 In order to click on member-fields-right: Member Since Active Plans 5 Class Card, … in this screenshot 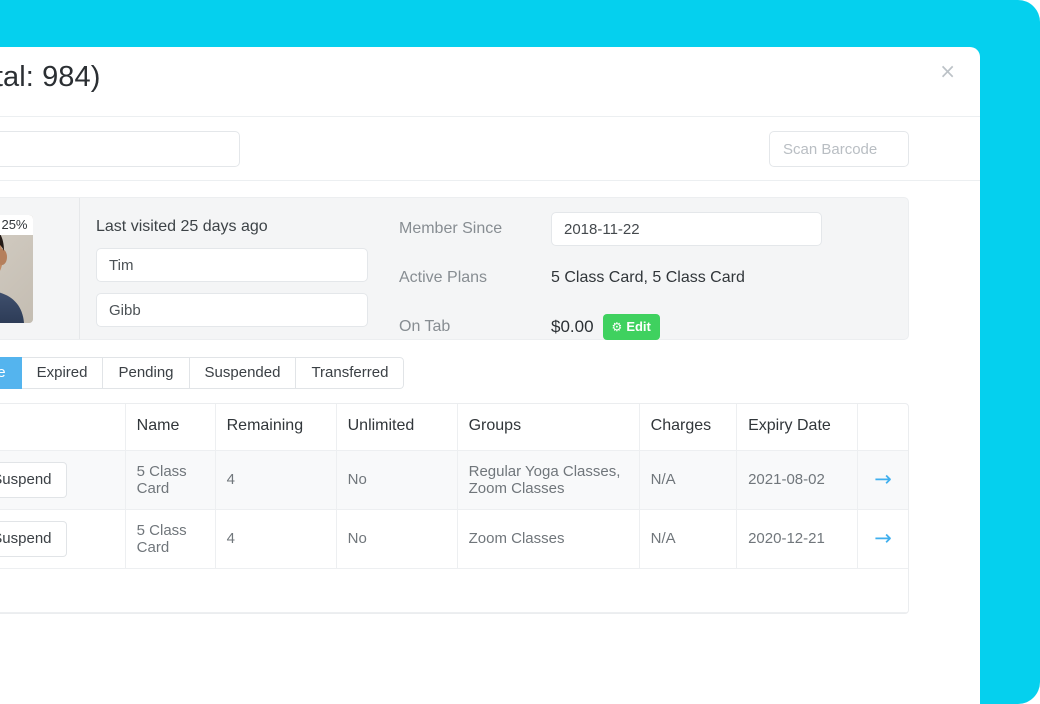, I will do `click(645, 276)`.